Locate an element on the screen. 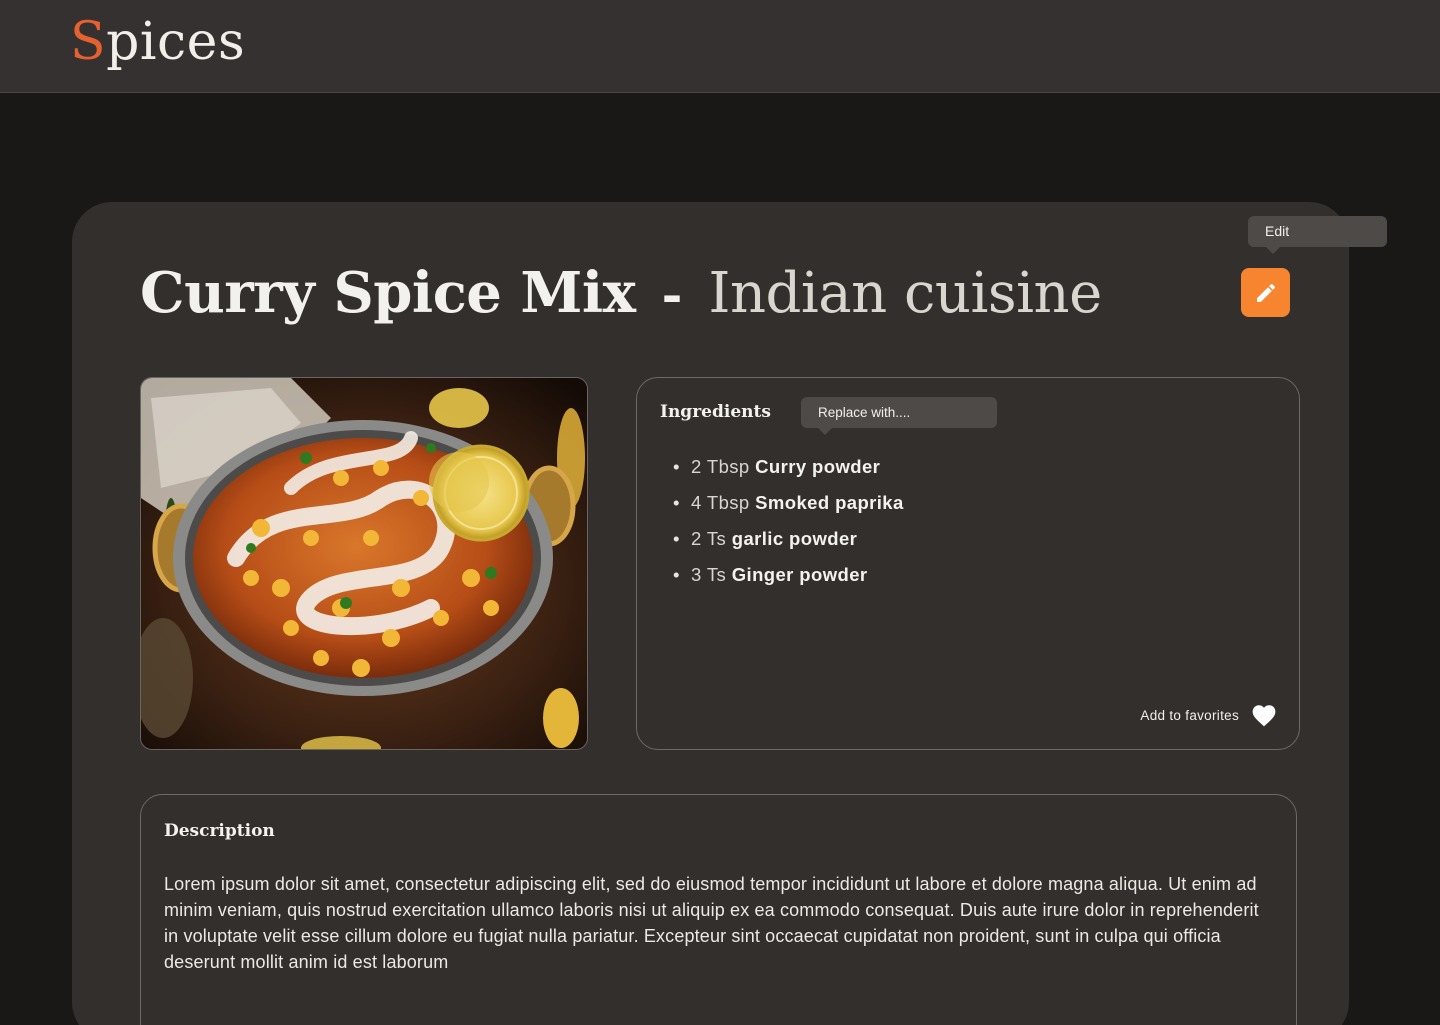 This screenshot has height=1025, width=1440. edit-tooltip: Edit is located at coordinates (1317, 235).